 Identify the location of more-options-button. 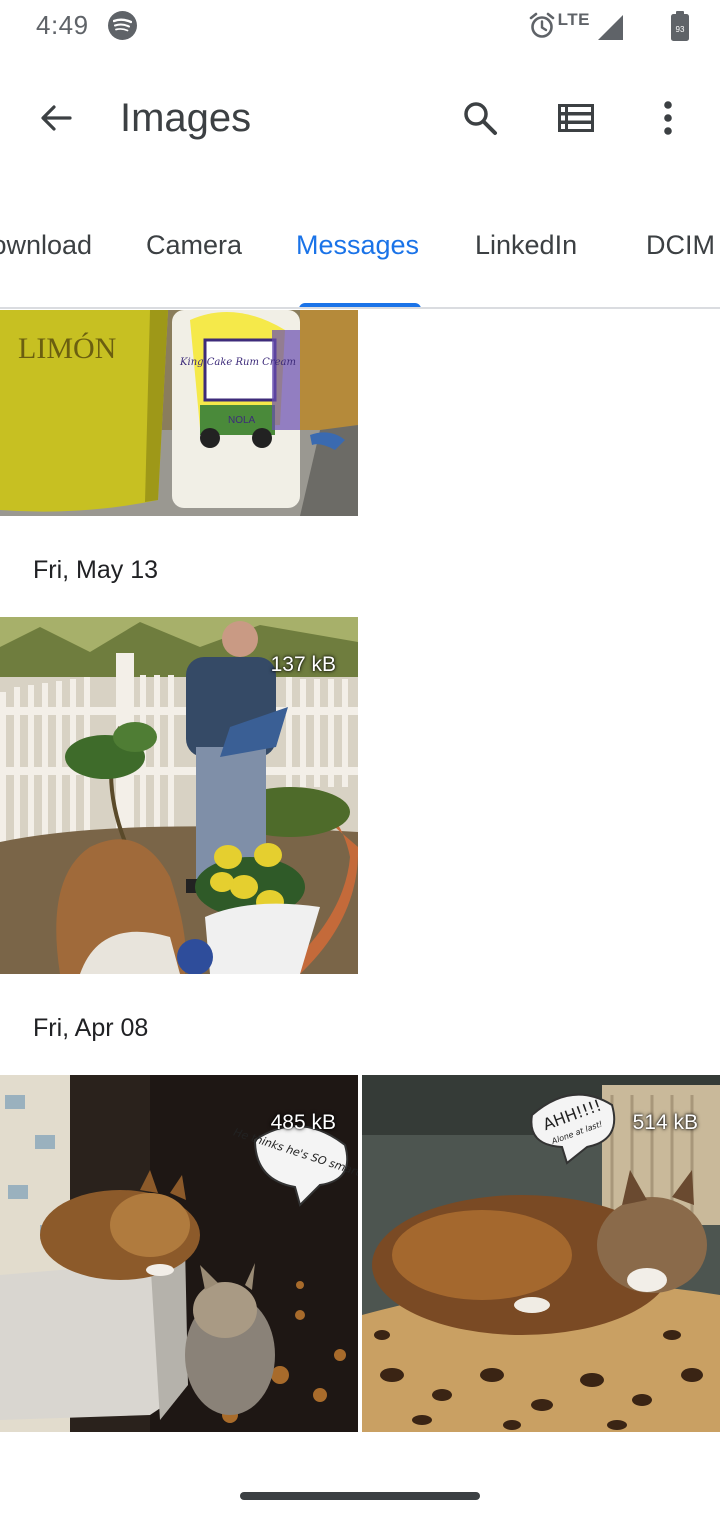
(668, 118).